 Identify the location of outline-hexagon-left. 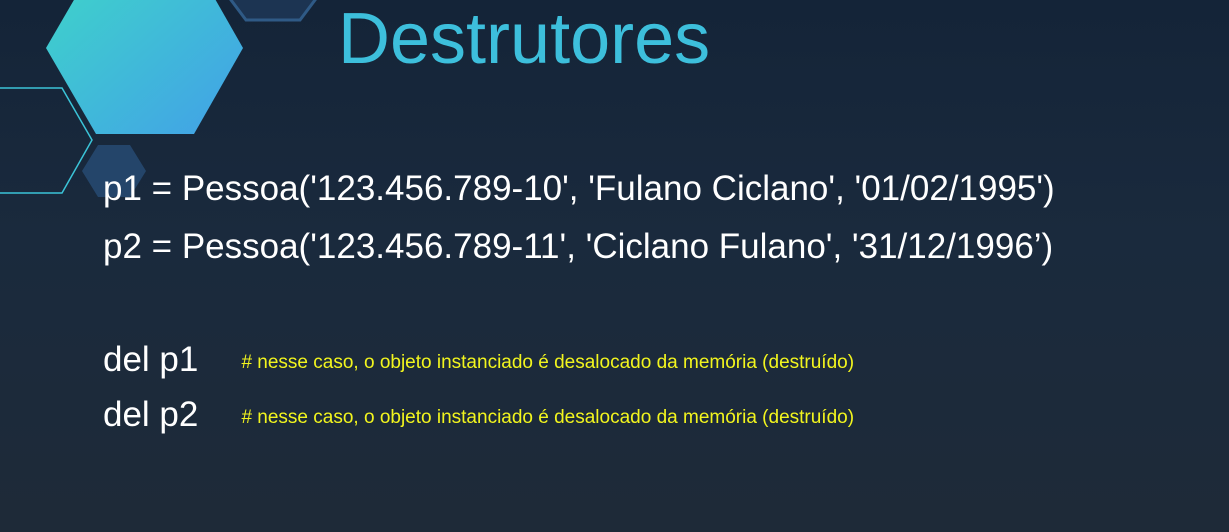
(46, 140).